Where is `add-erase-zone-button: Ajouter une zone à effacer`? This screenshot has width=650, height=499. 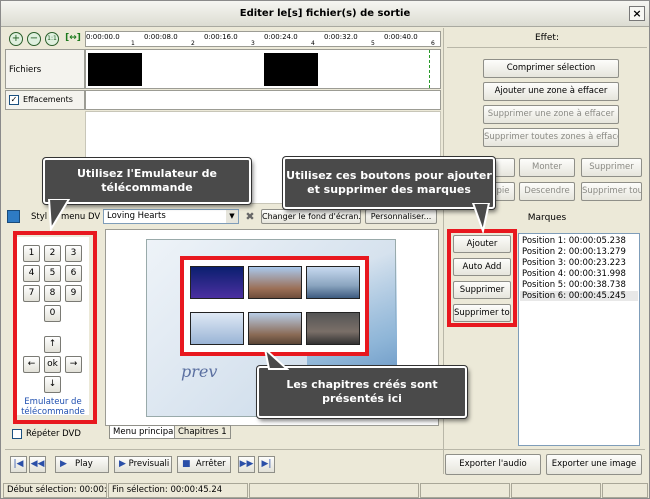
add-erase-zone-button: Ajouter une zone à effacer is located at coordinates (551, 91).